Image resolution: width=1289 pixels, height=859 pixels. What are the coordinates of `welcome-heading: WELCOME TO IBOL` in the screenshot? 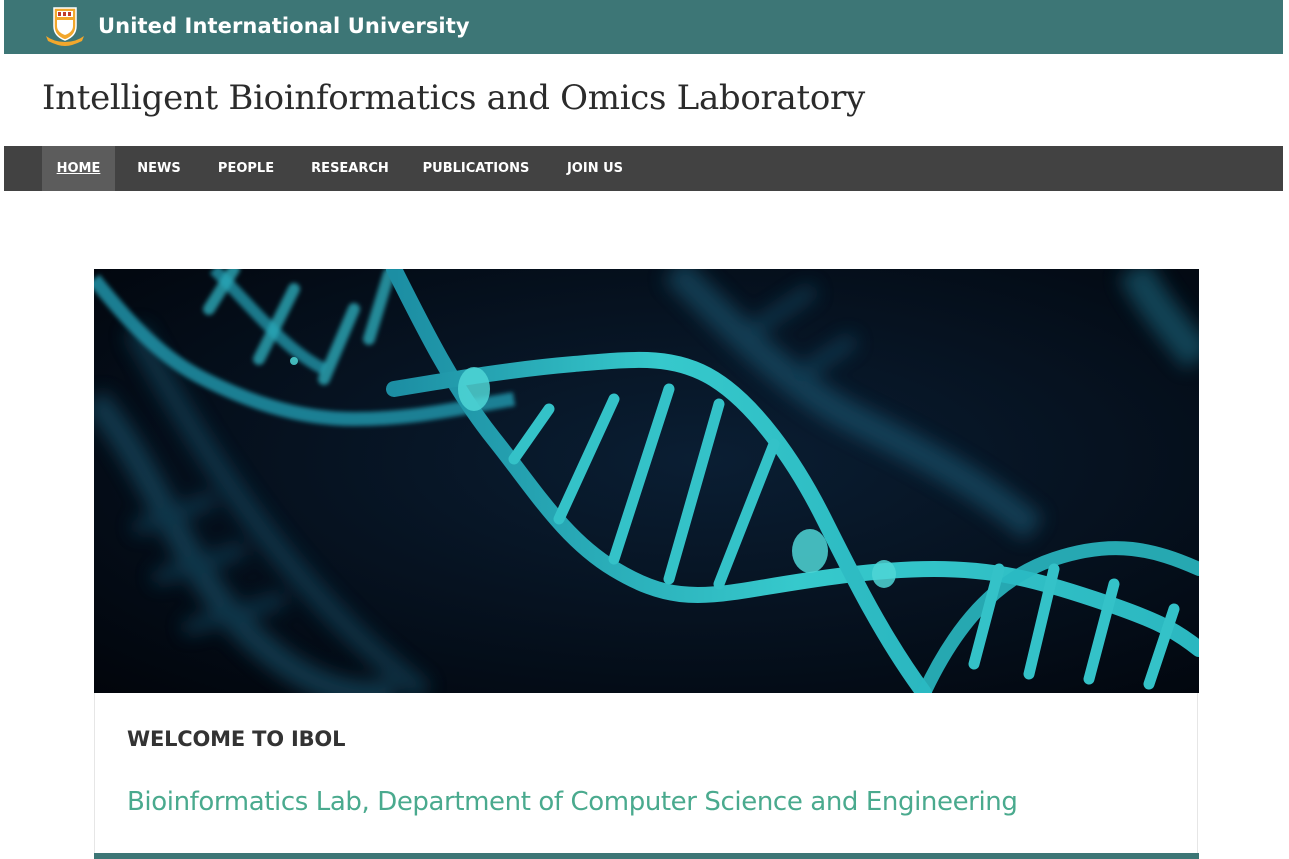 It's located at (236, 739).